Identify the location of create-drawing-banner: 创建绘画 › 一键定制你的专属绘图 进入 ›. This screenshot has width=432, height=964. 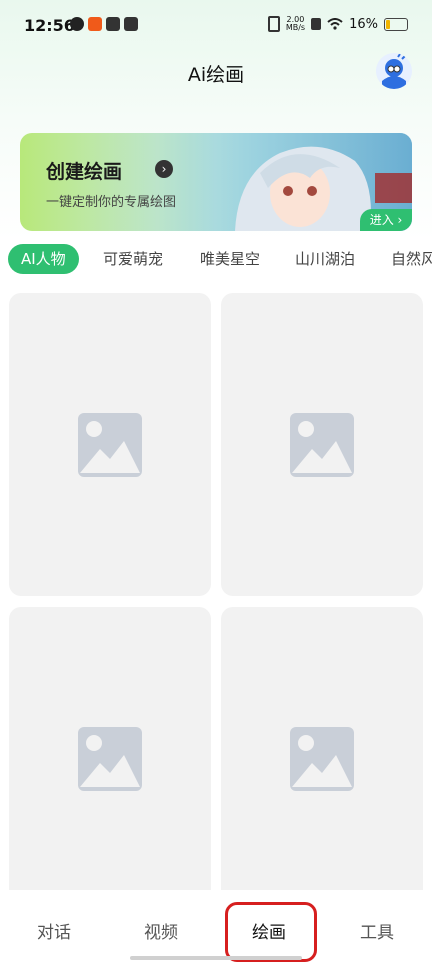
(216, 182).